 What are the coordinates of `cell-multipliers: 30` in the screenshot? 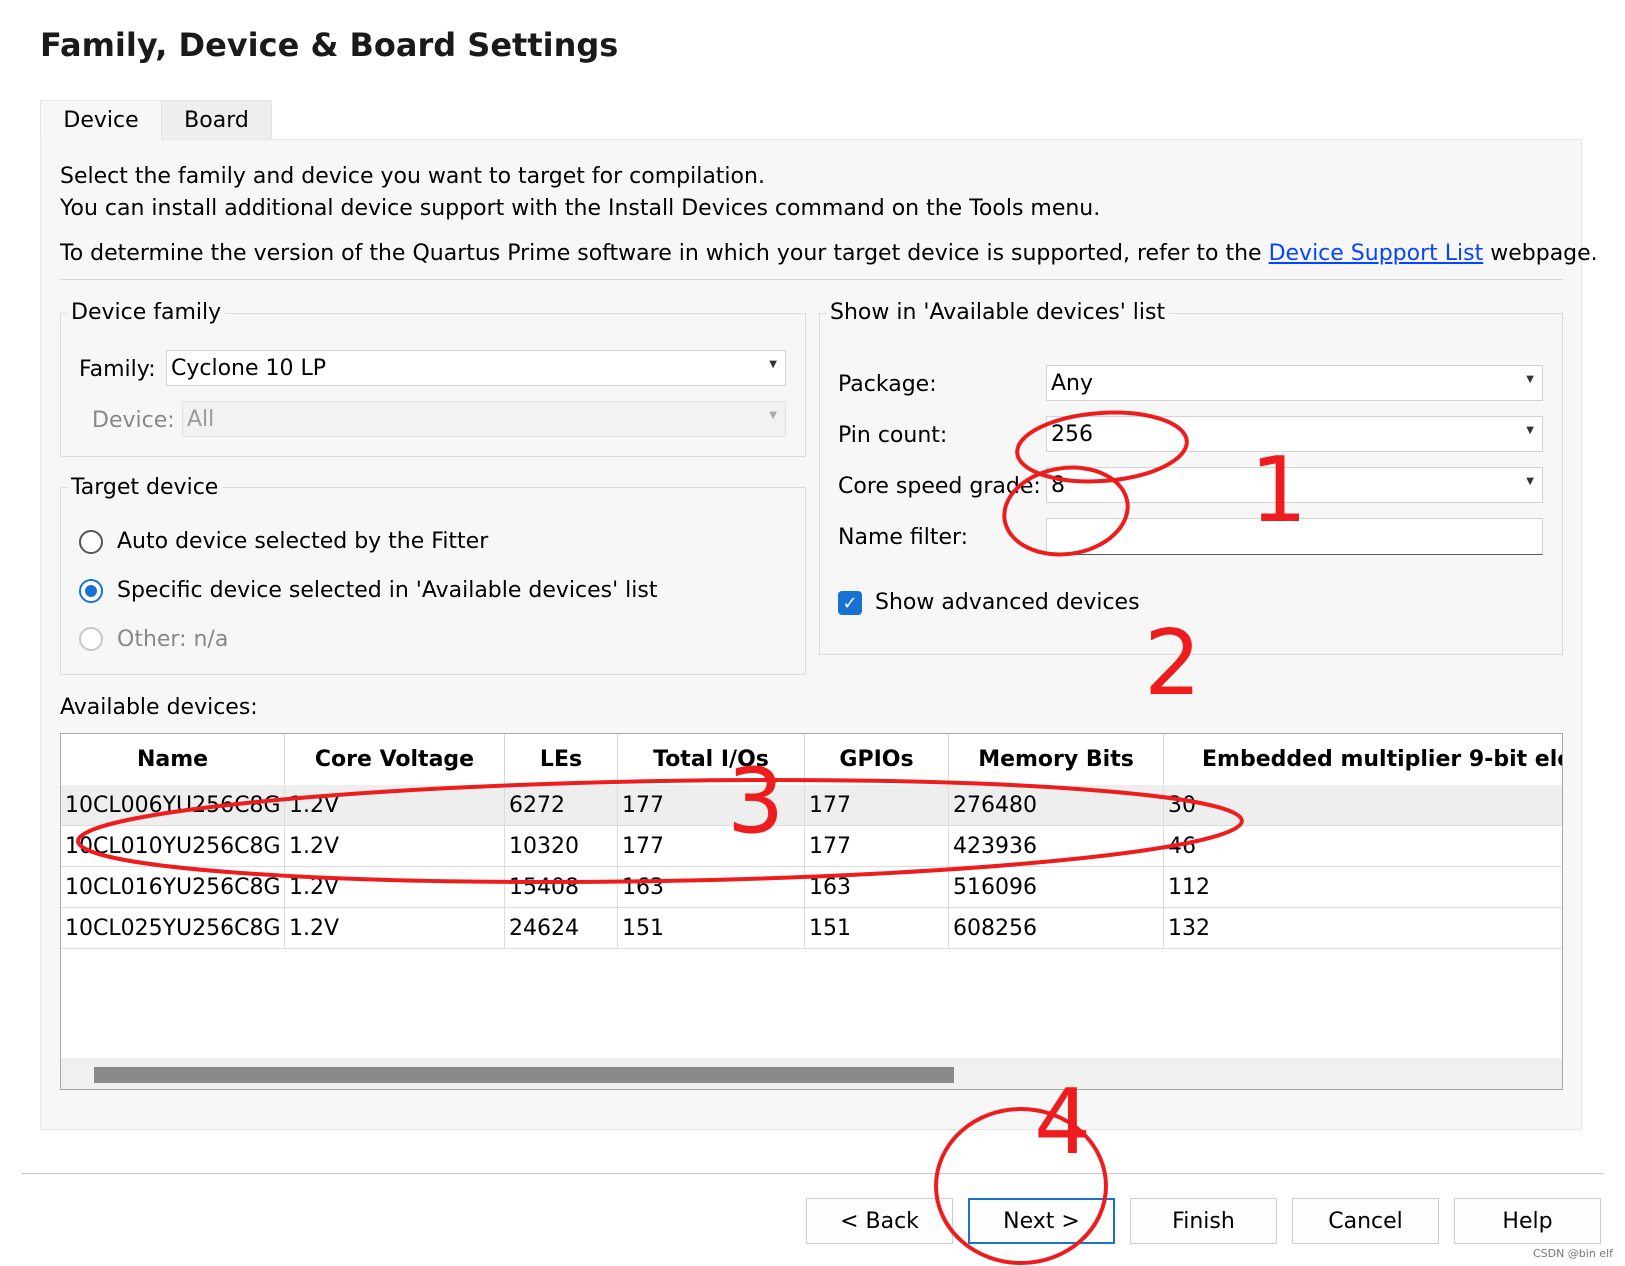 It's located at (1363, 805).